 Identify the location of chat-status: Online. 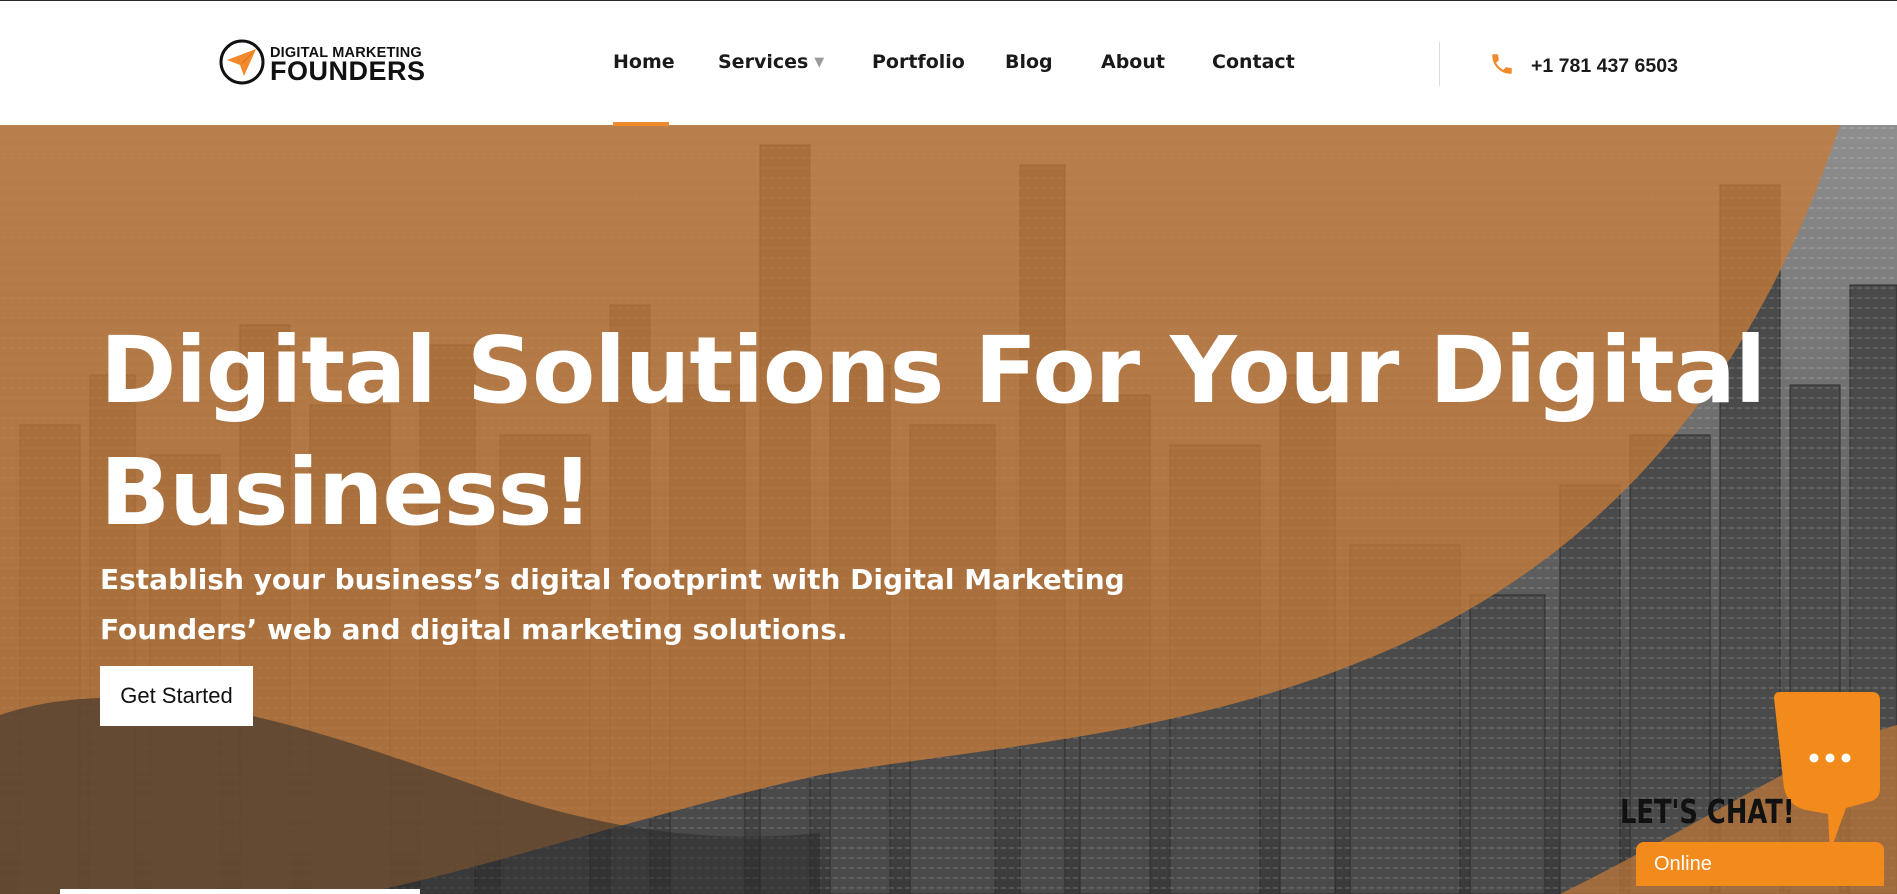
(1683, 864).